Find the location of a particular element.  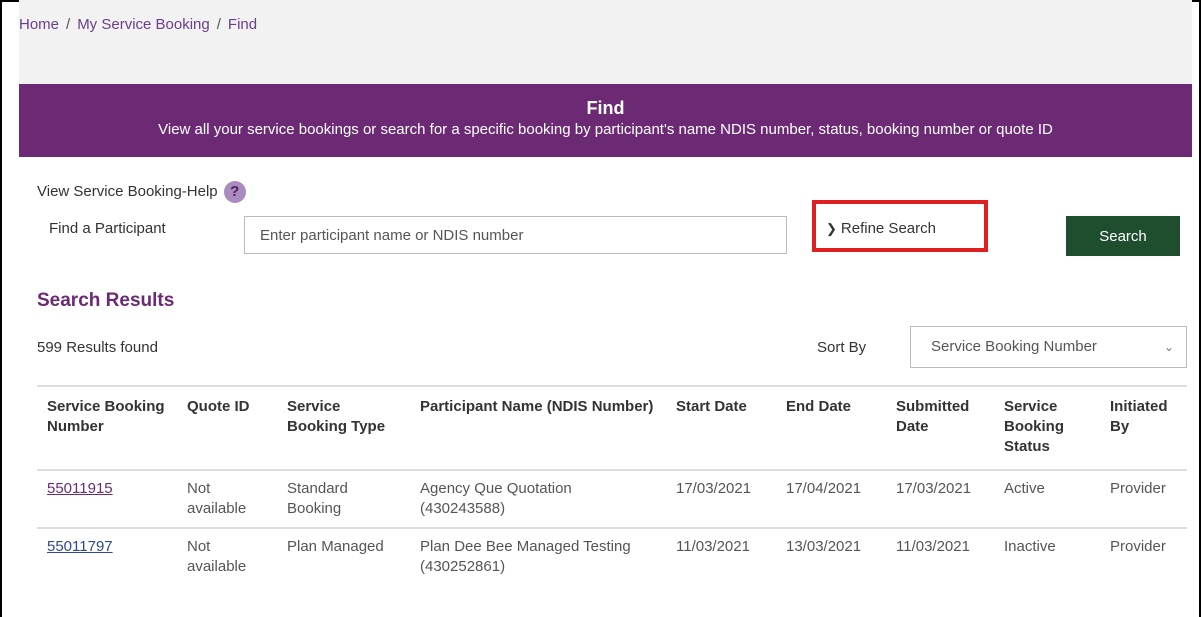

column-header-submitted-date: Submitted Date is located at coordinates (940, 428).